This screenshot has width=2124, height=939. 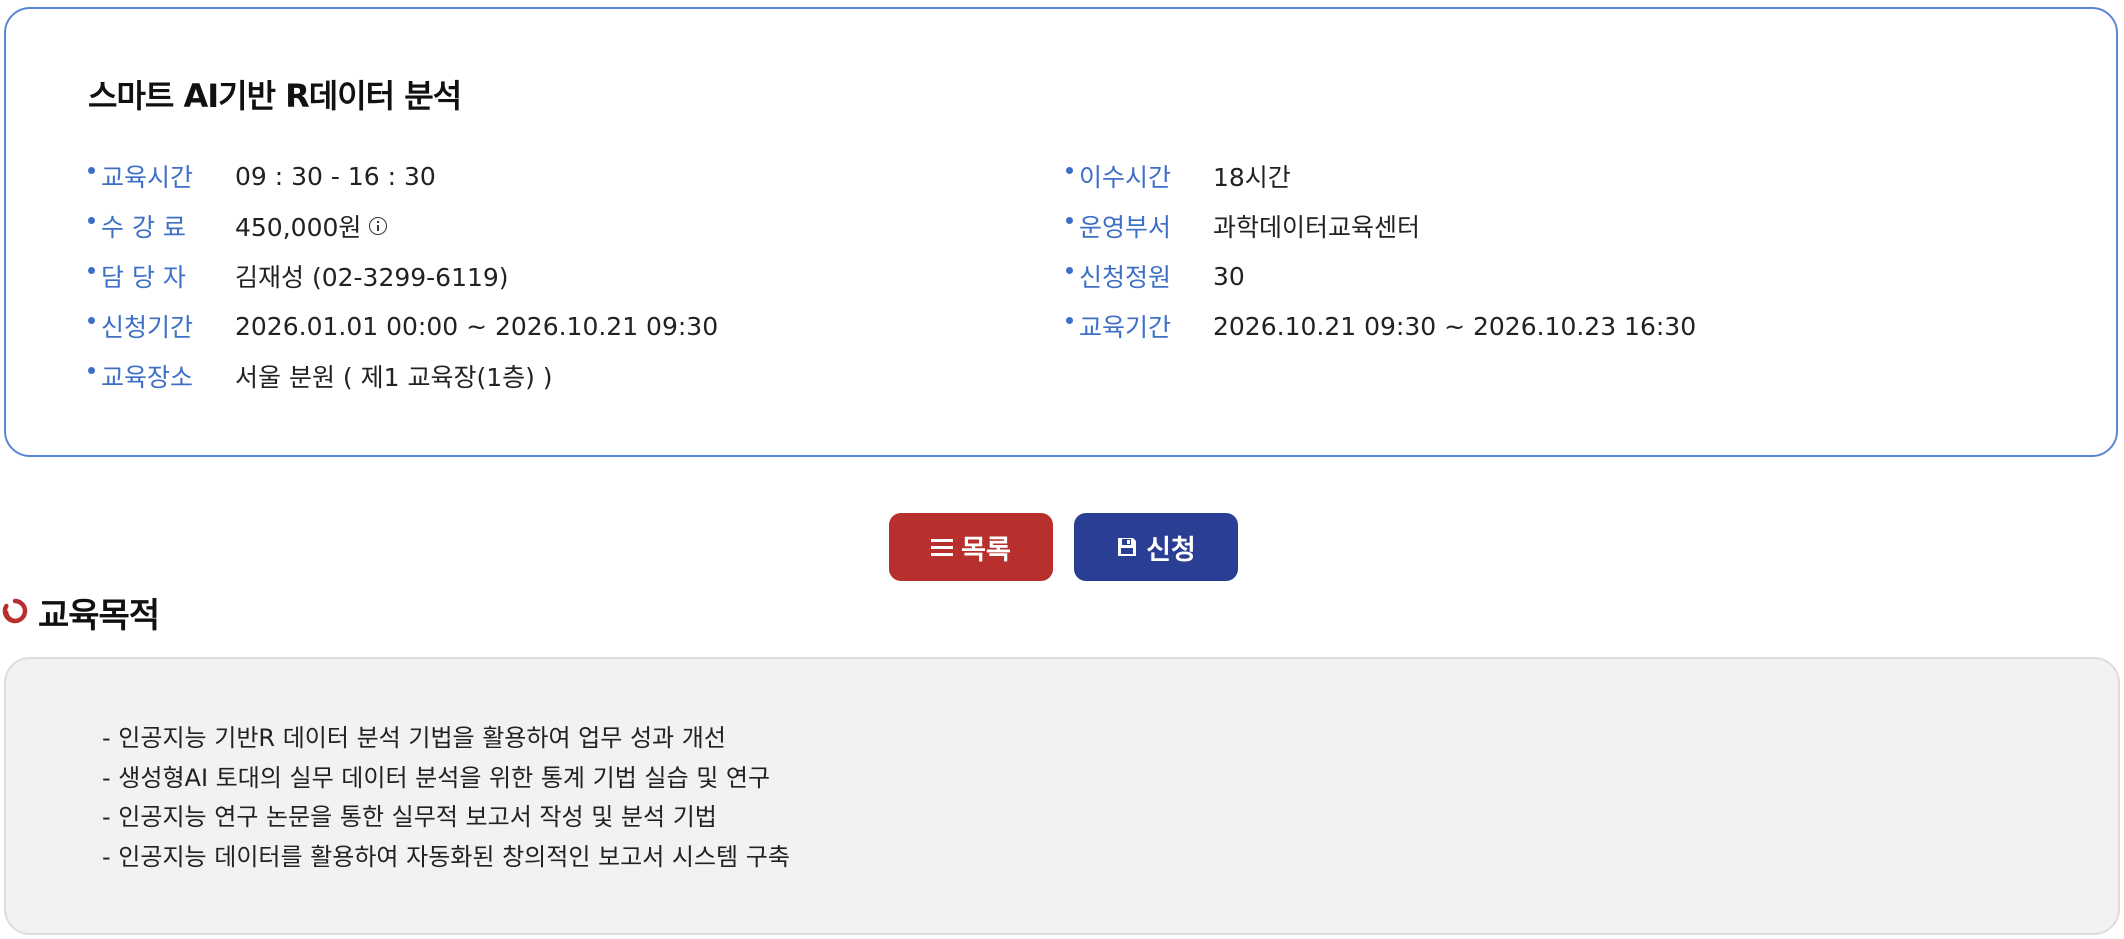 I want to click on info-value: 2026.10.21 09:30 ~ 2026.10.23 16:30, so click(x=1455, y=326).